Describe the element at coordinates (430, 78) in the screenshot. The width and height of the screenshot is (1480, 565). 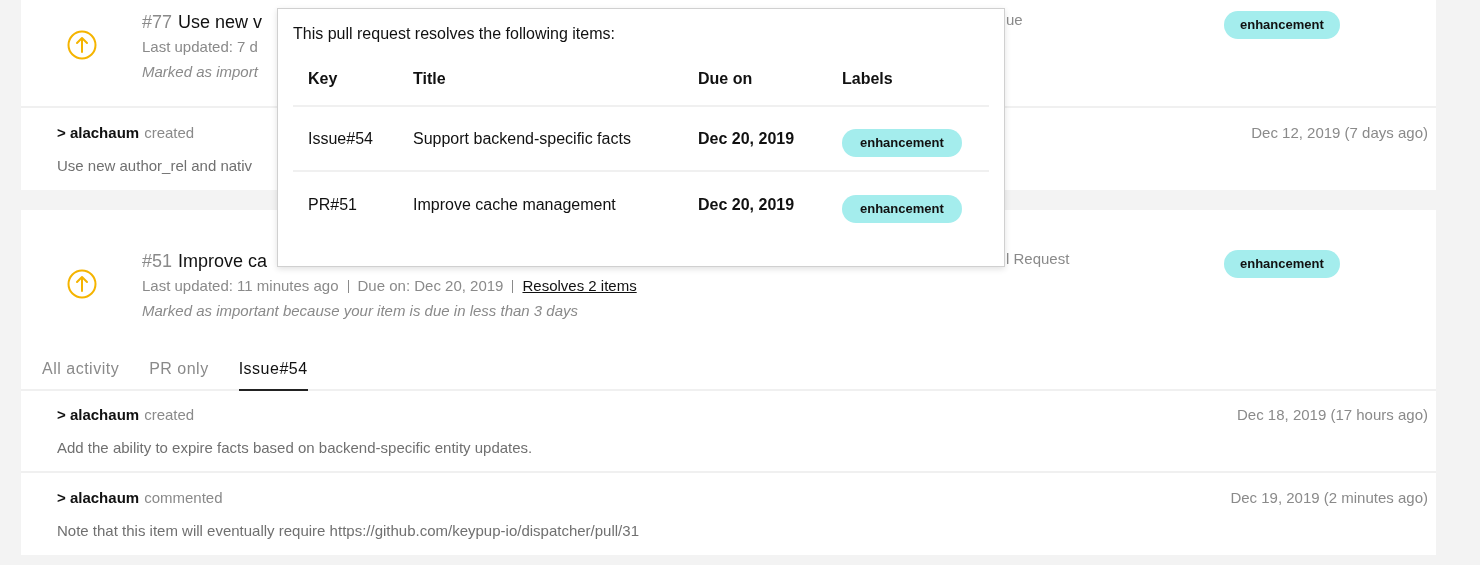
I see `column-header: Title` at that location.